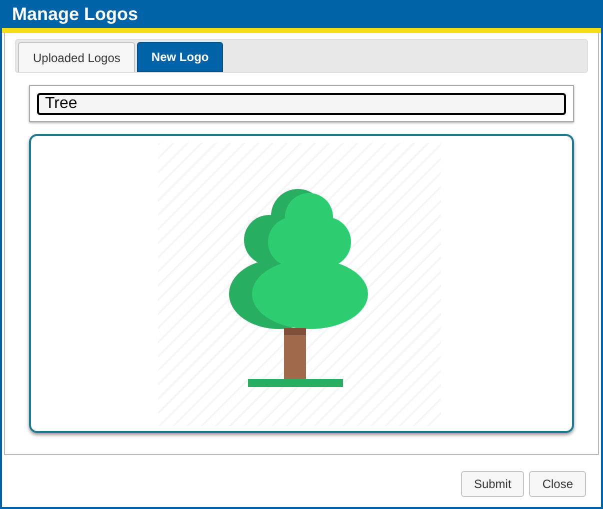  I want to click on dialog-button: Submit, so click(492, 484).